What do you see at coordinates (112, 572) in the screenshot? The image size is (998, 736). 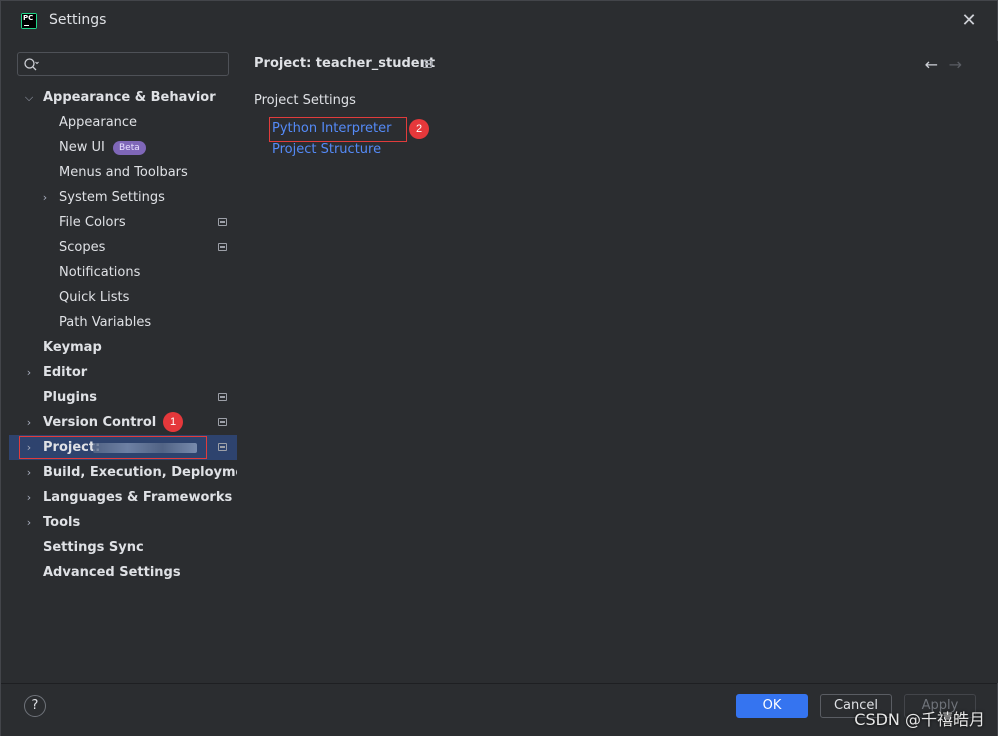 I see `tree-item-label: Advanced Settings` at bounding box center [112, 572].